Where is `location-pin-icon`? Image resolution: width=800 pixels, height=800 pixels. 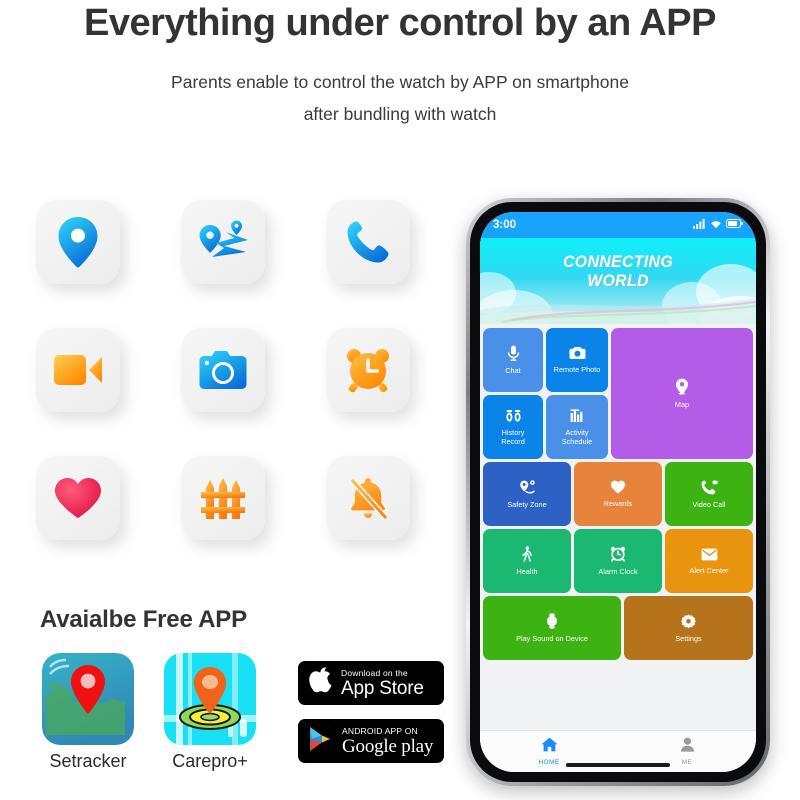 location-pin-icon is located at coordinates (78, 242).